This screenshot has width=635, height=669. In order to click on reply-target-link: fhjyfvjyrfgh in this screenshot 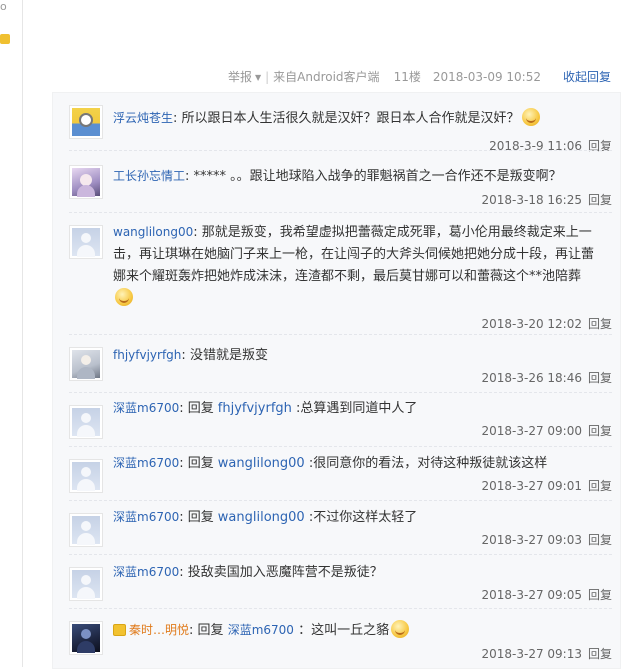, I will do `click(255, 408)`.